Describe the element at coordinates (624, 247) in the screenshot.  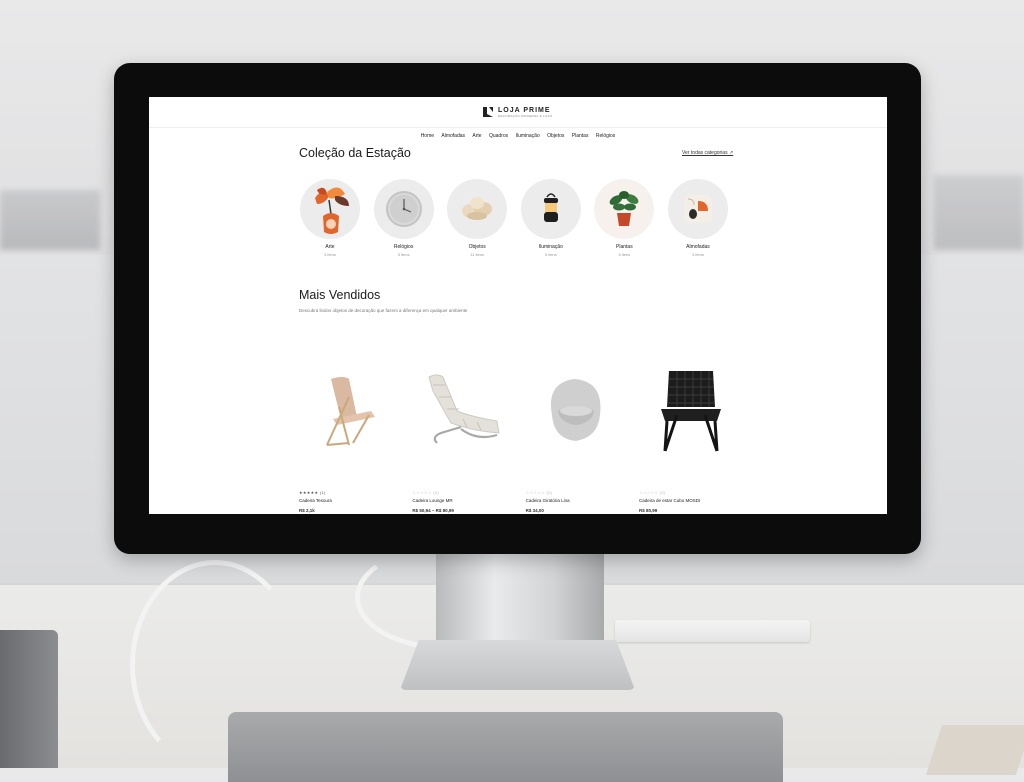
I see `category-name: Plantas` at that location.